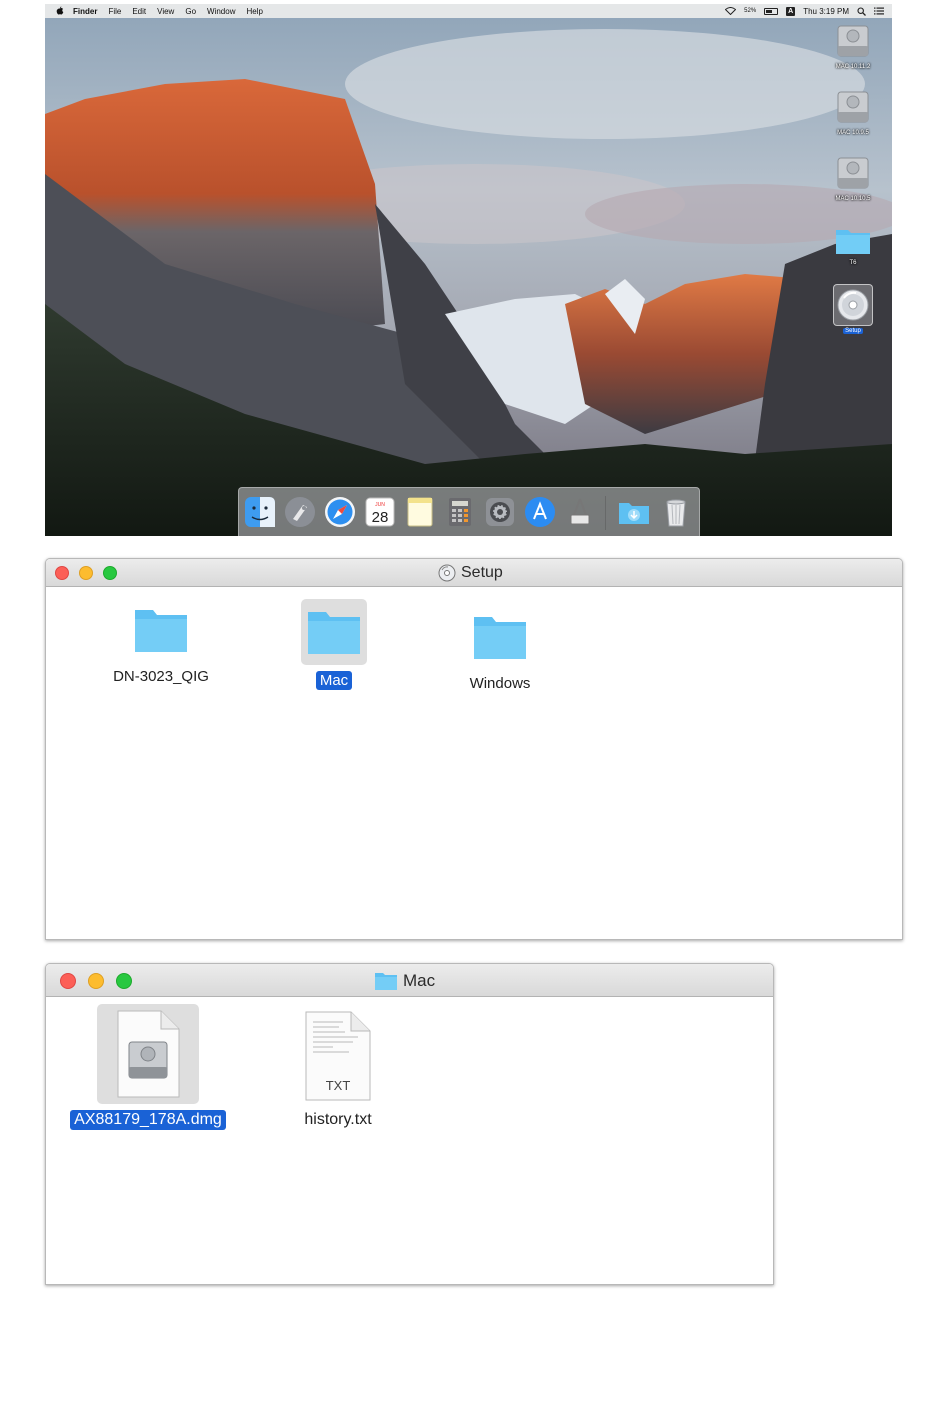 The width and height of the screenshot is (950, 1420). What do you see at coordinates (500, 512) in the screenshot?
I see `system-preferences-icon` at bounding box center [500, 512].